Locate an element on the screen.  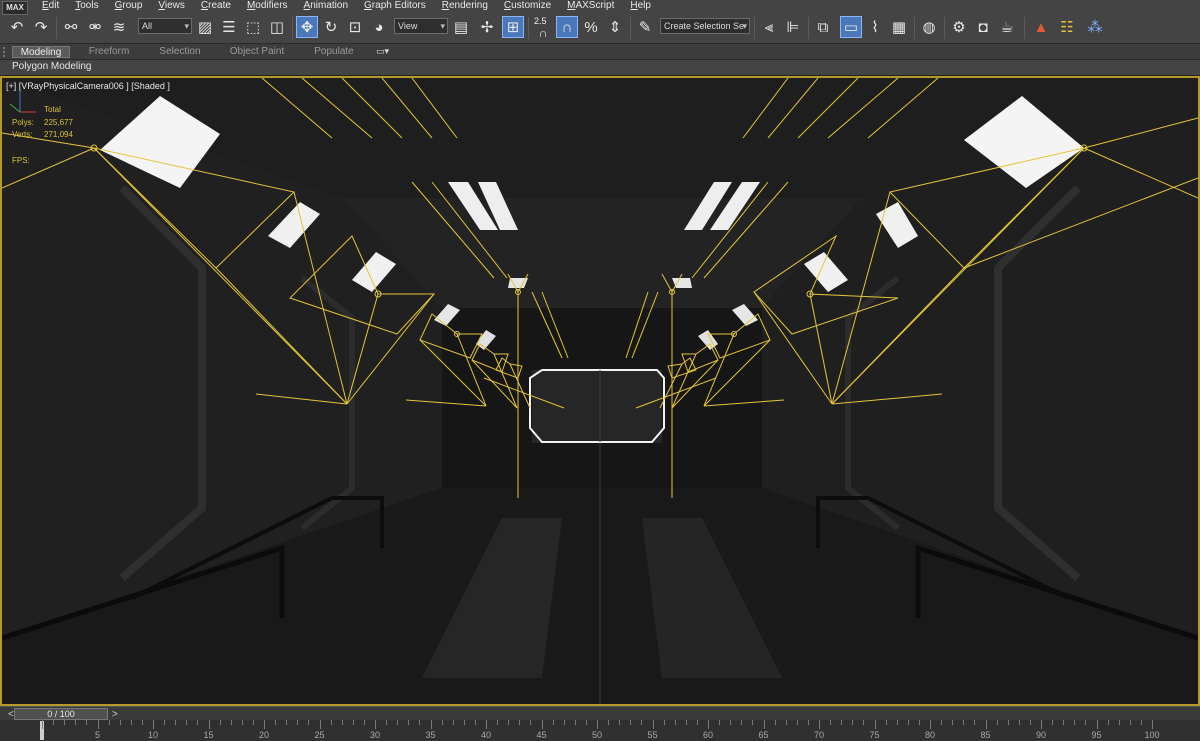
time-slider-next: > is located at coordinates (115, 714).